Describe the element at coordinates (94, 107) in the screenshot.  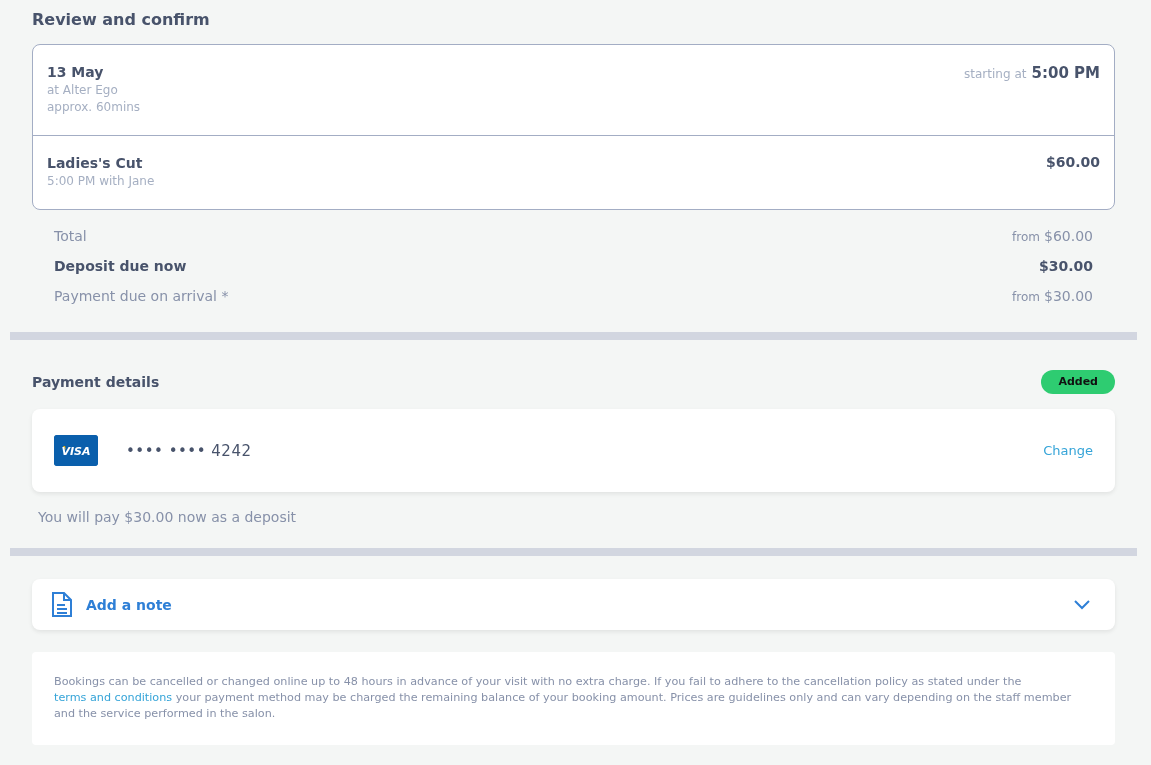
I see `appointment-duration: approx. 60mins` at that location.